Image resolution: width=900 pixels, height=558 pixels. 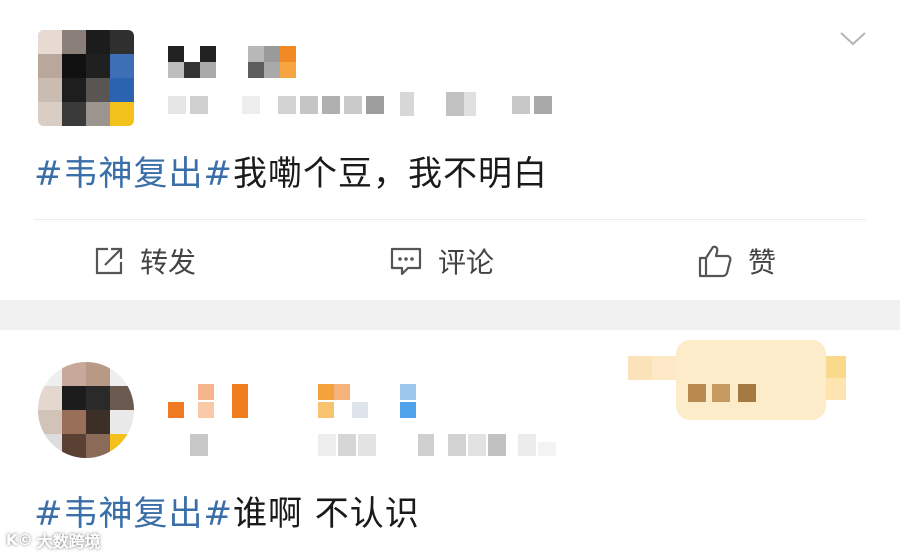 What do you see at coordinates (736, 261) in the screenshot?
I see `like-button: 赞` at bounding box center [736, 261].